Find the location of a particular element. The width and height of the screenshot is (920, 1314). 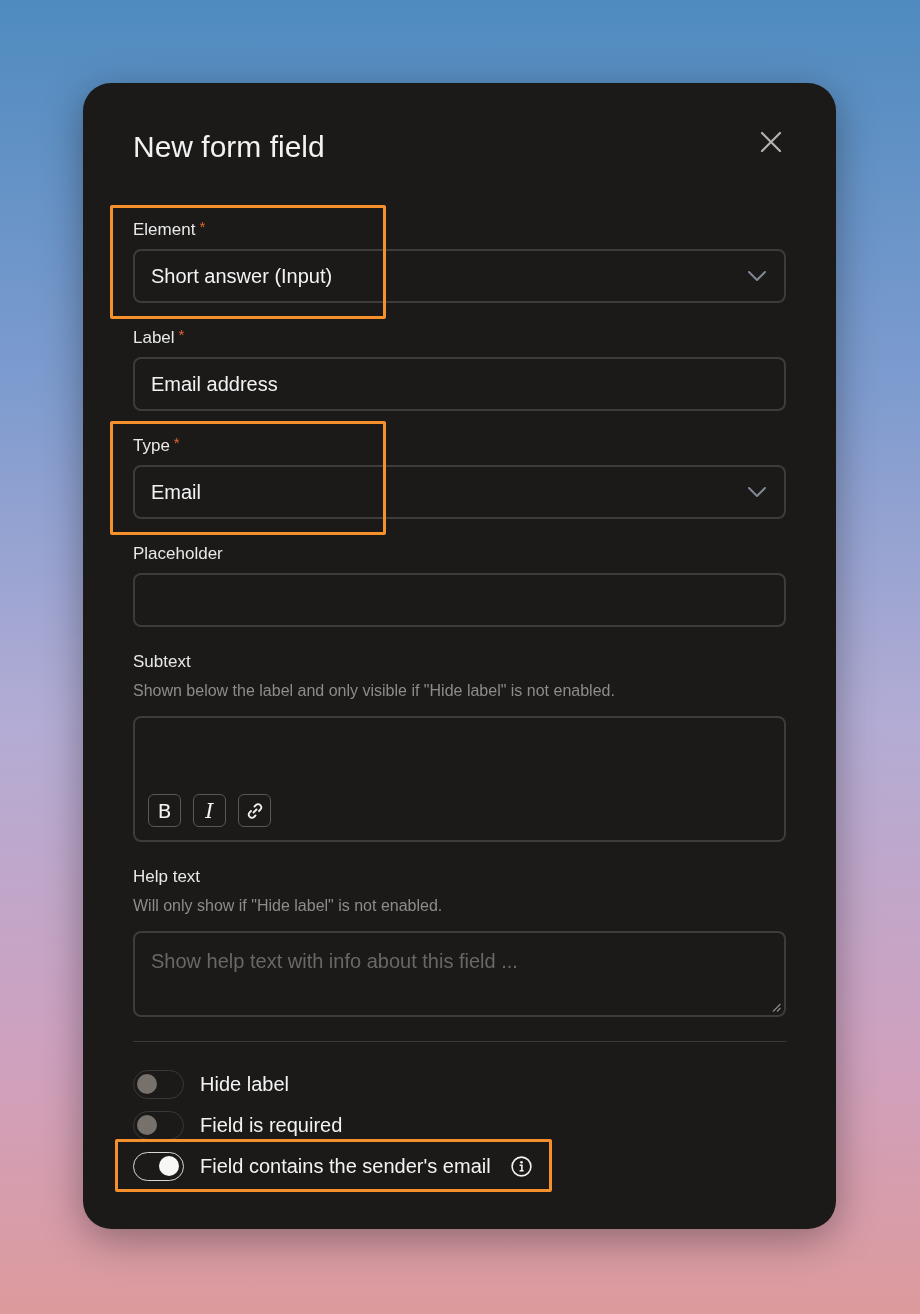

bold-button: B is located at coordinates (164, 810).